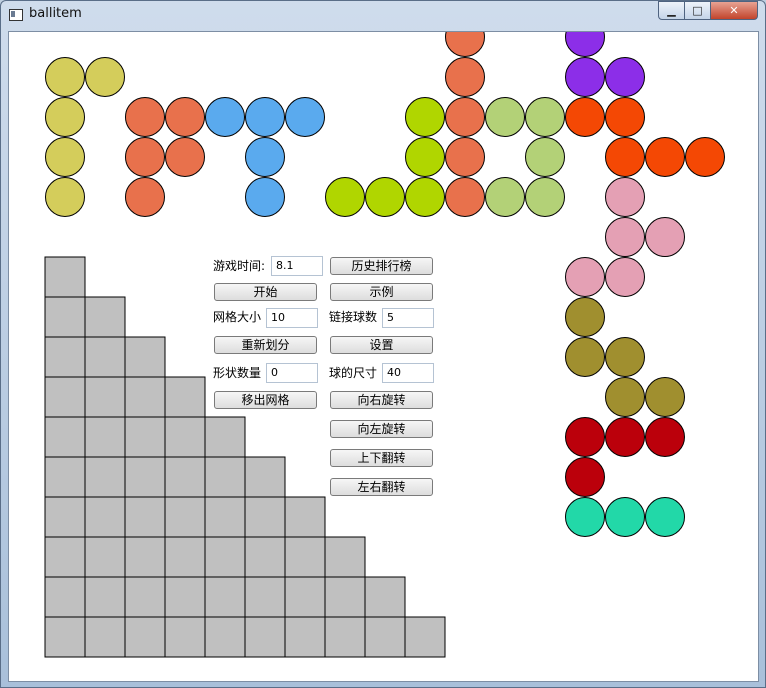 The height and width of the screenshot is (688, 766). Describe the element at coordinates (265, 292) in the screenshot. I see `start-button: 开始` at that location.